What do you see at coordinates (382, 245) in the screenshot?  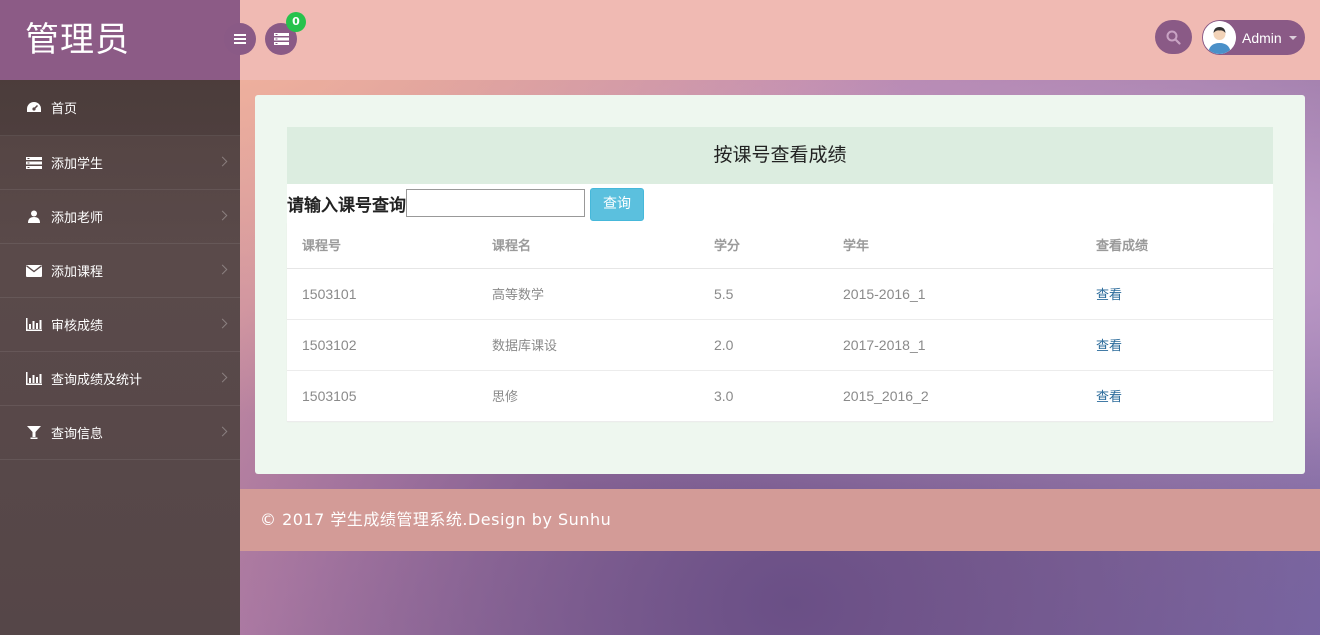 I see `column-header: 课程号` at bounding box center [382, 245].